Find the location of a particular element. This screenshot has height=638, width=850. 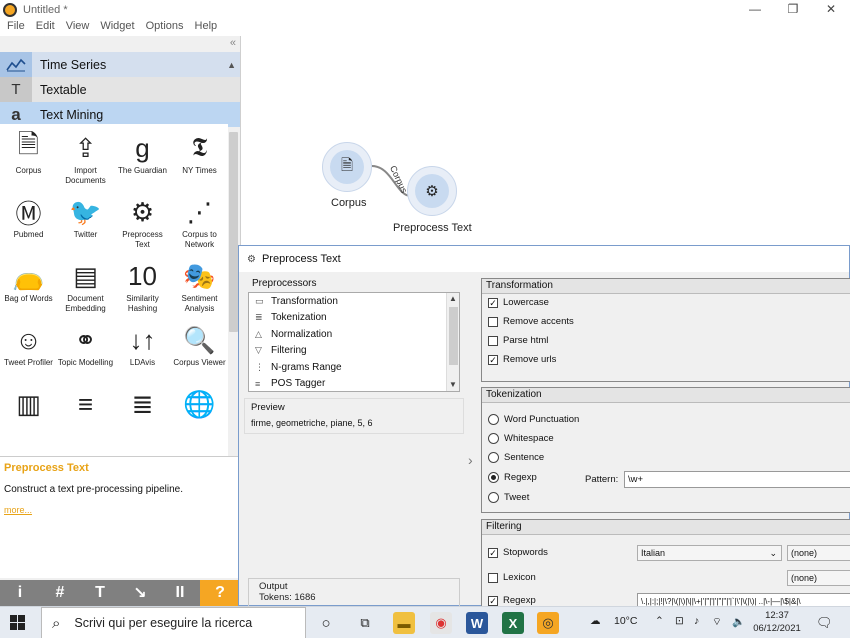

sentence-radio: Sentence is located at coordinates (516, 457).